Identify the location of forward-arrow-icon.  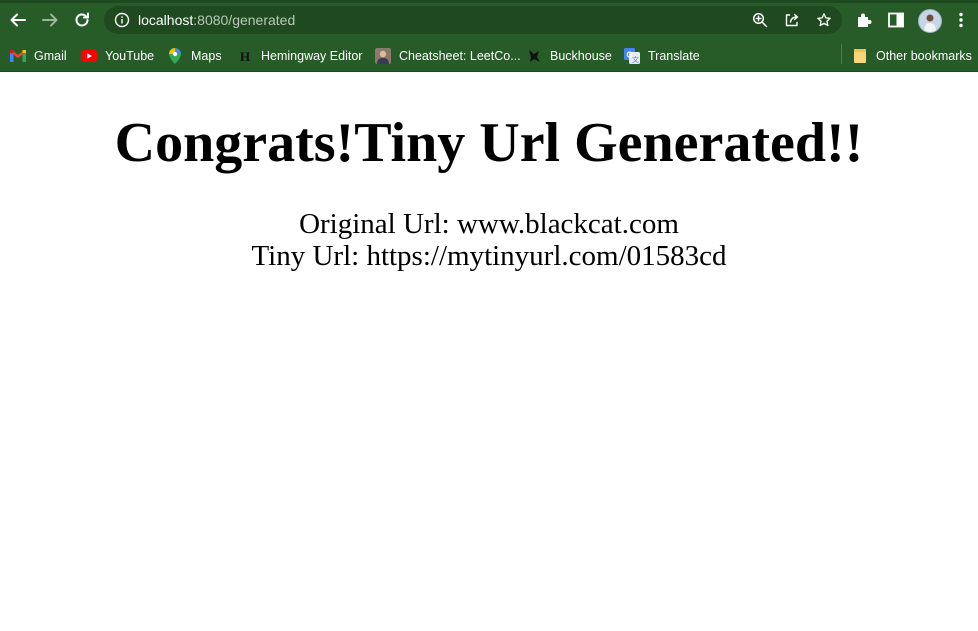
(50, 20).